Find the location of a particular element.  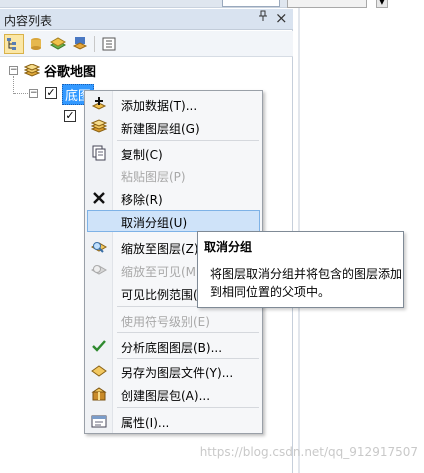

new-group-layer-icon is located at coordinates (99, 127).